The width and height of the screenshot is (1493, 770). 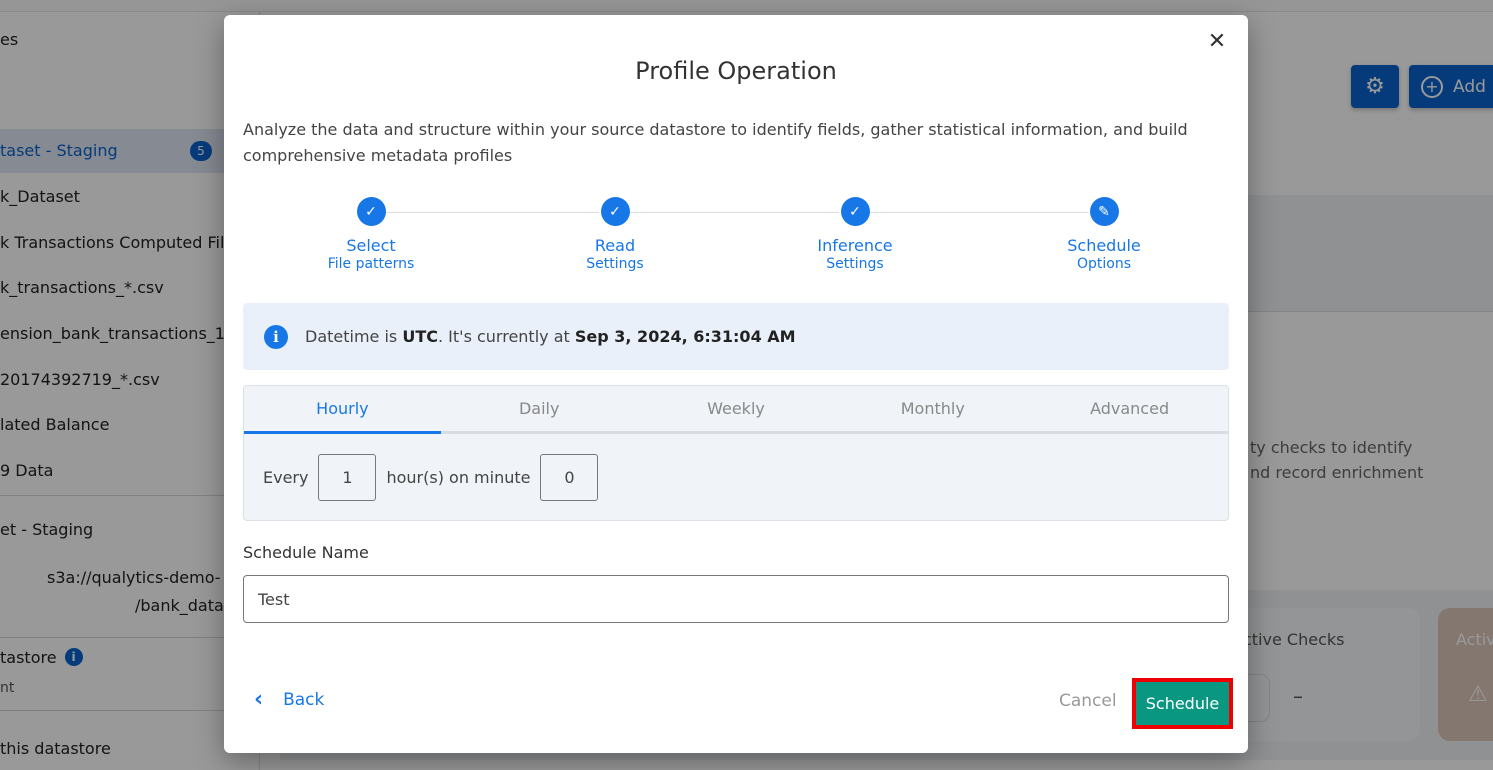 I want to click on step-schedule: ✎ Schedule Options, so click(x=1104, y=235).